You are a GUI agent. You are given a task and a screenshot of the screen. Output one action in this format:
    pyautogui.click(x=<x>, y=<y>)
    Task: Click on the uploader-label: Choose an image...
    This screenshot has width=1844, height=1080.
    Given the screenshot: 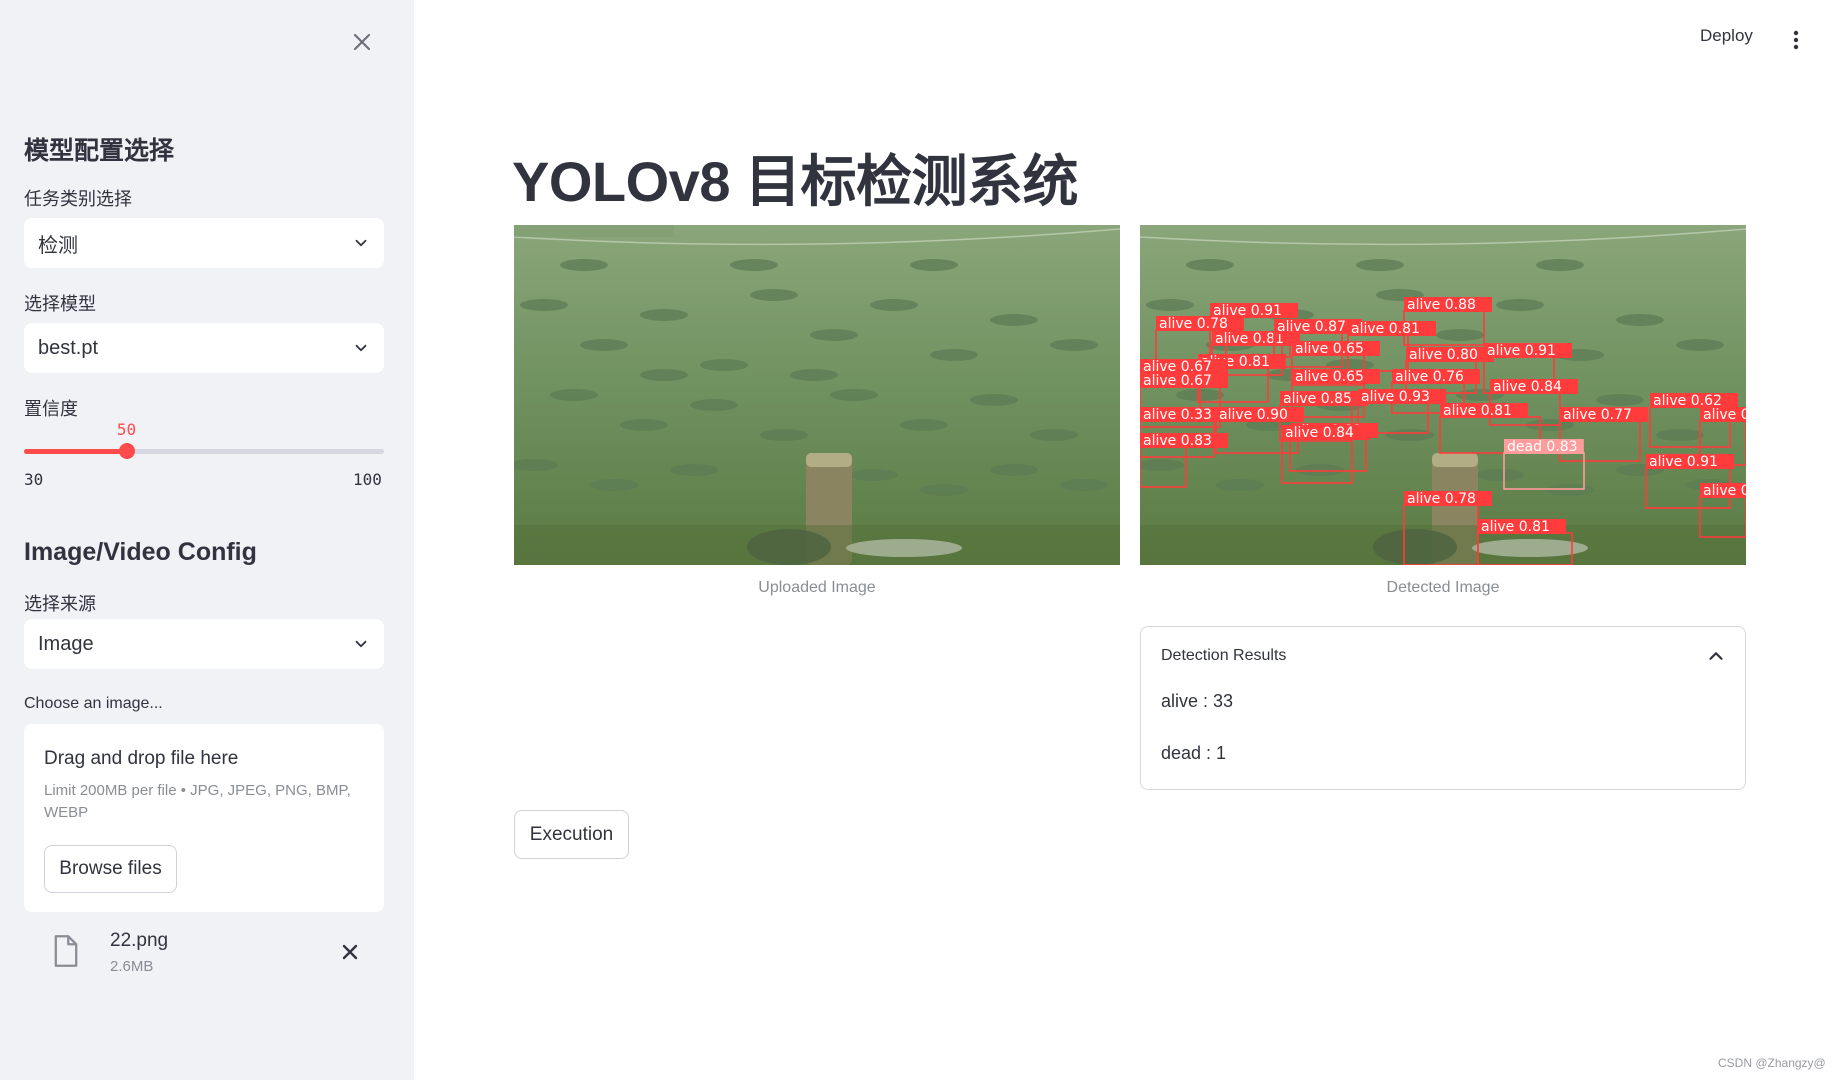 What is the action you would take?
    pyautogui.click(x=93, y=703)
    